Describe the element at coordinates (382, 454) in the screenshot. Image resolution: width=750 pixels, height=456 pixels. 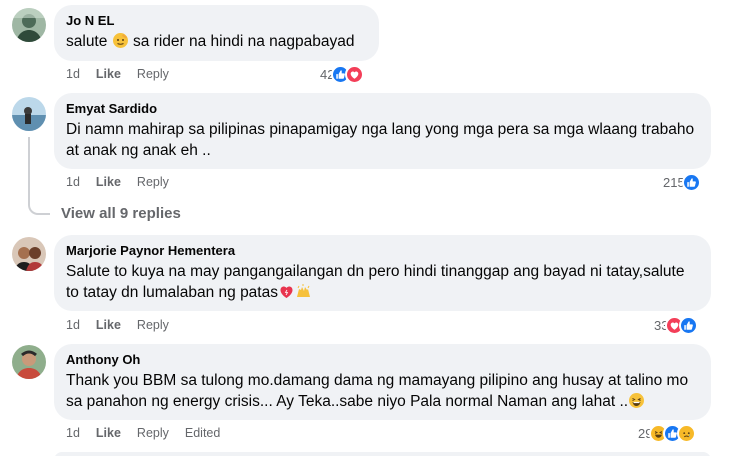
I see `next-comment-bubble-edge` at that location.